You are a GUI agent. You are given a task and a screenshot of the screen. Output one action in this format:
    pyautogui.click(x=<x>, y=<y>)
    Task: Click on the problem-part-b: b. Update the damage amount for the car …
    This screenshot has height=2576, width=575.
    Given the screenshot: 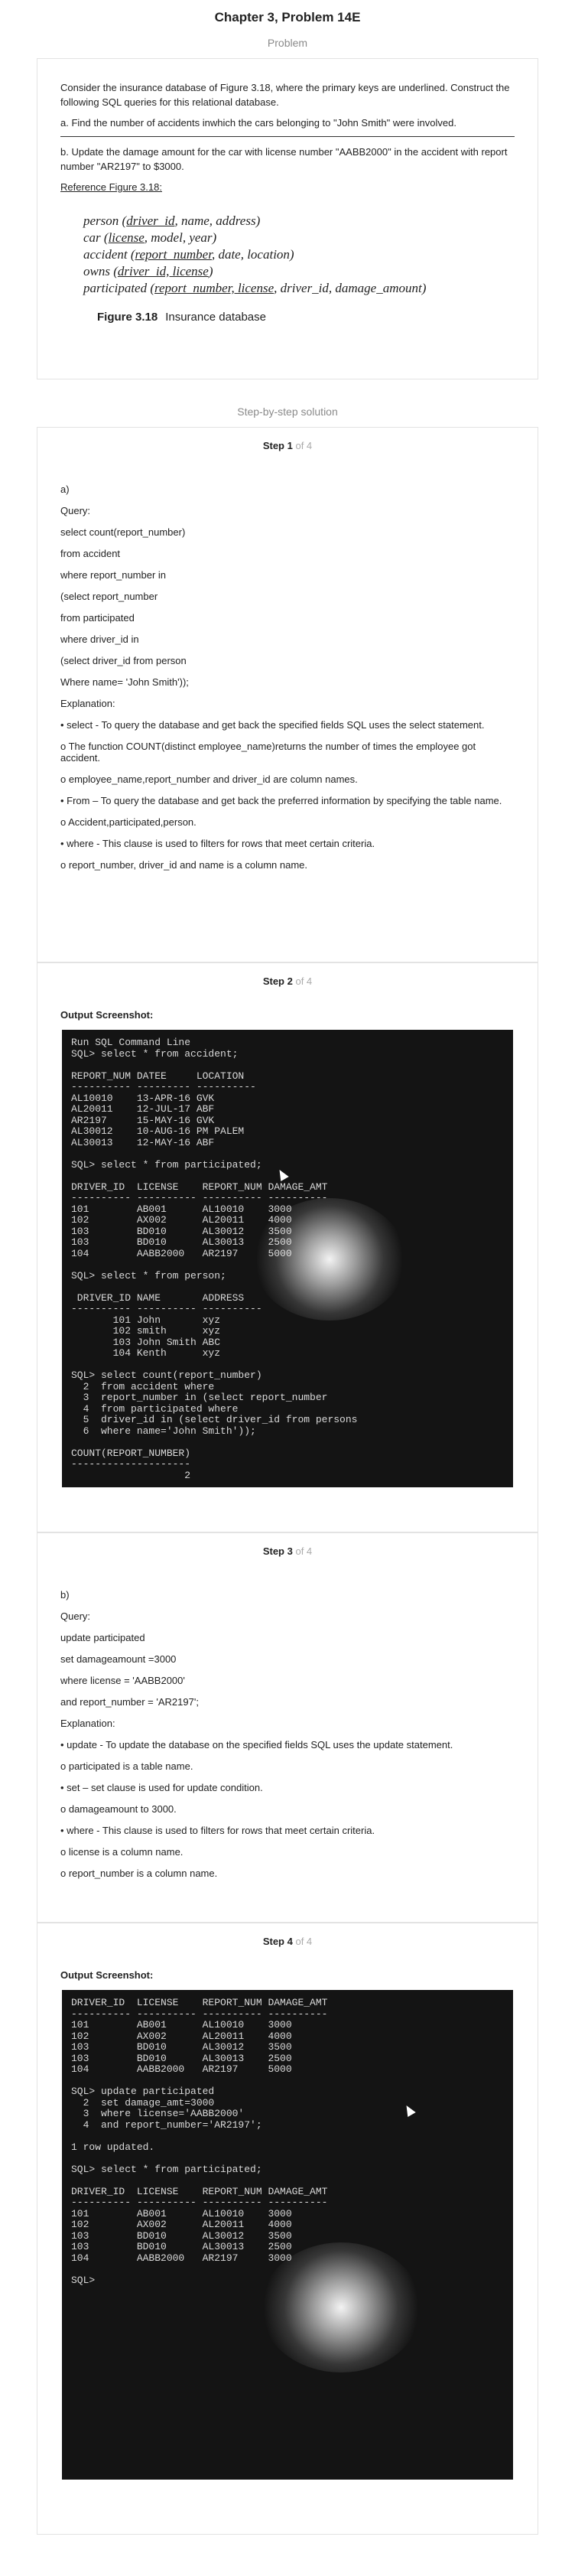 What is the action you would take?
    pyautogui.click(x=284, y=159)
    